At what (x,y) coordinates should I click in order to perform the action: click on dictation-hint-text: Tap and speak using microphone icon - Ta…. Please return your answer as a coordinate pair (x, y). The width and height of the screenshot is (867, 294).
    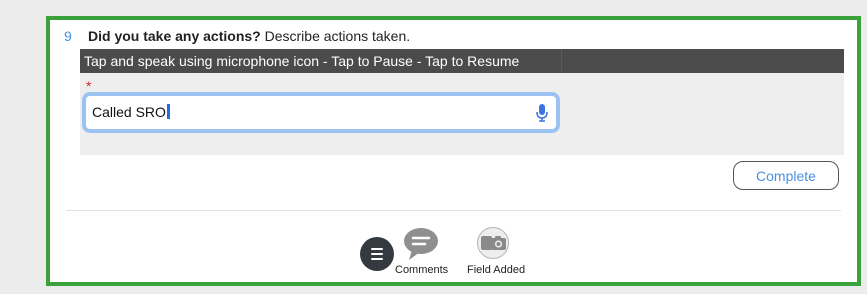
    Looking at the image, I should click on (302, 61).